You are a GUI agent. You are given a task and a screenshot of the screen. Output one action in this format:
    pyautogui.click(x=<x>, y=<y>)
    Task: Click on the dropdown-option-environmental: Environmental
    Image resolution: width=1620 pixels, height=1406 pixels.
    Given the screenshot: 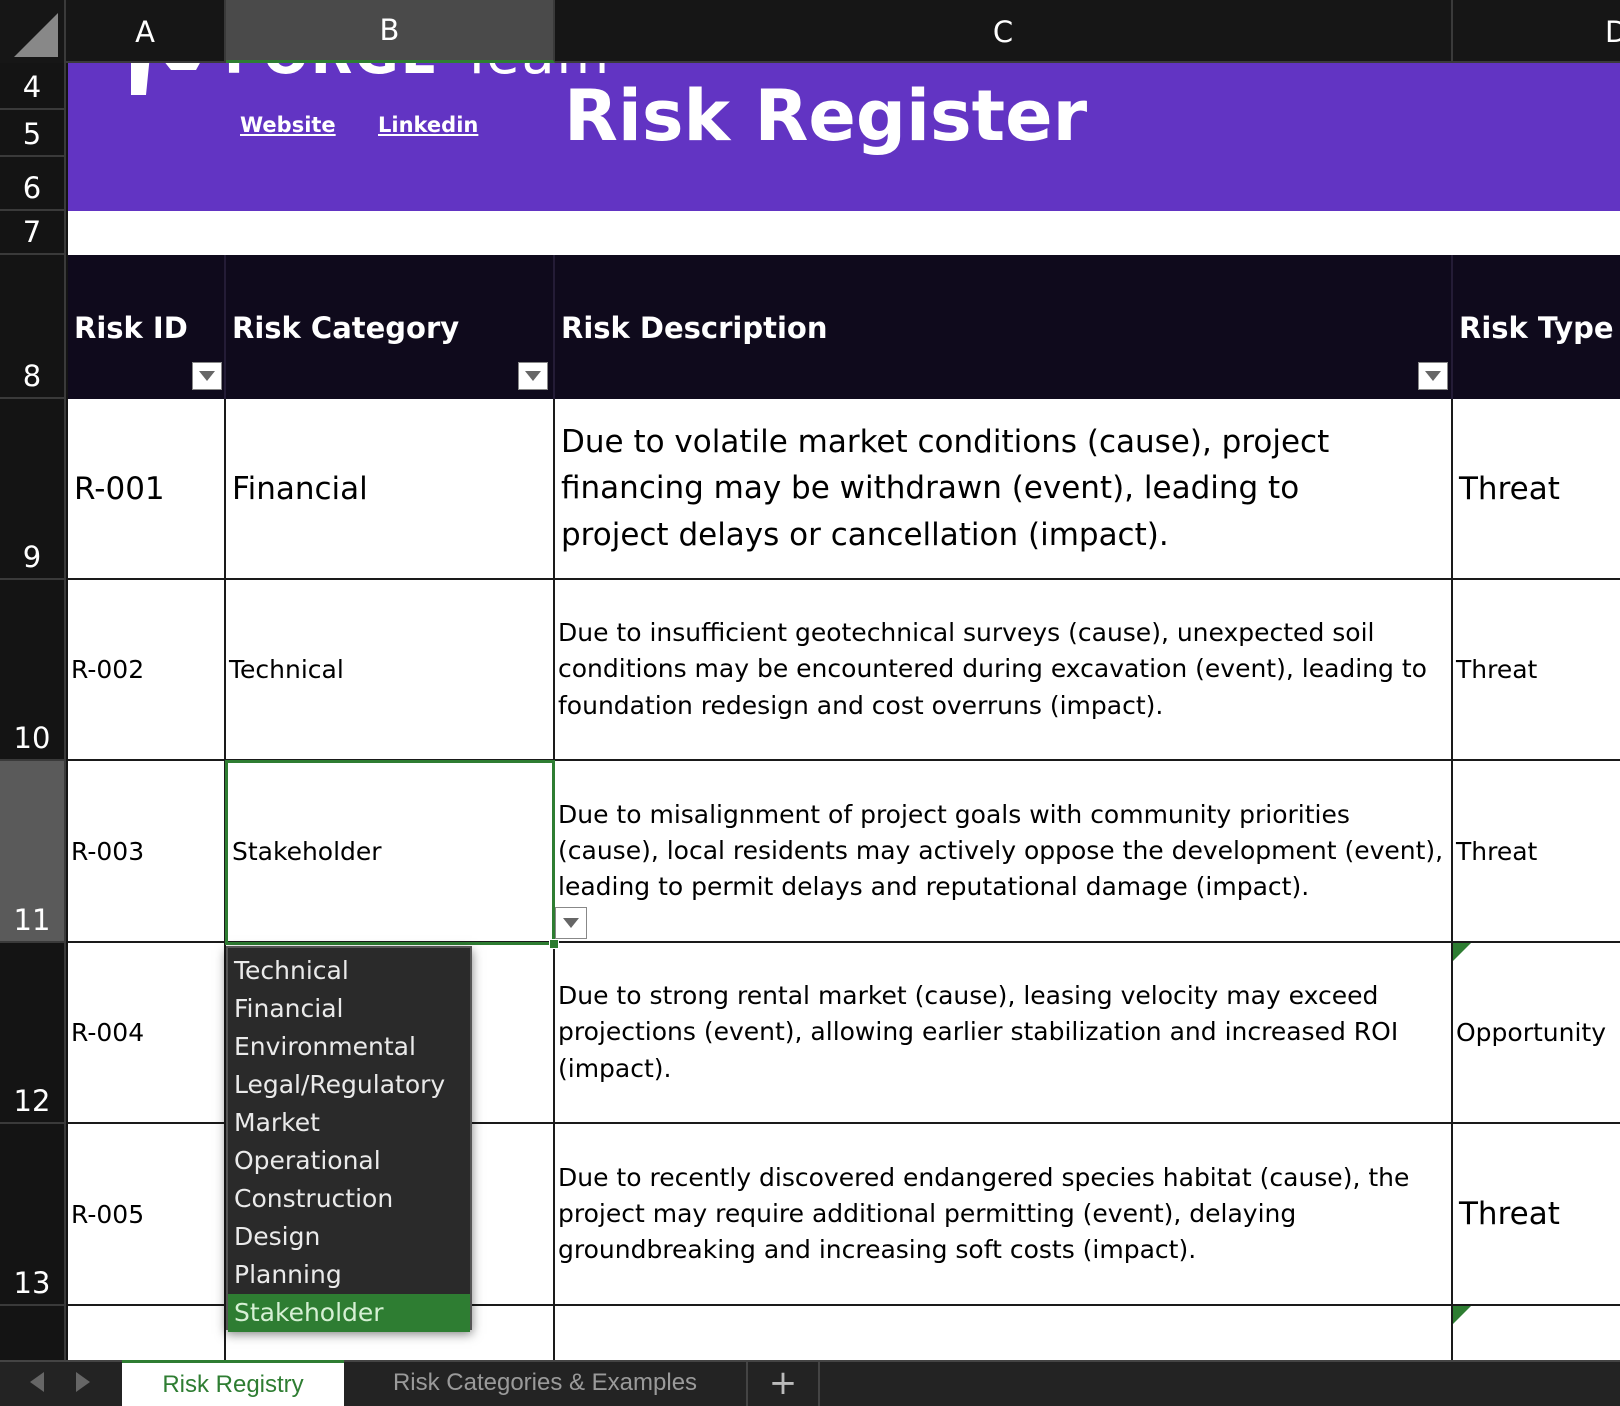 What is the action you would take?
    pyautogui.click(x=349, y=1047)
    